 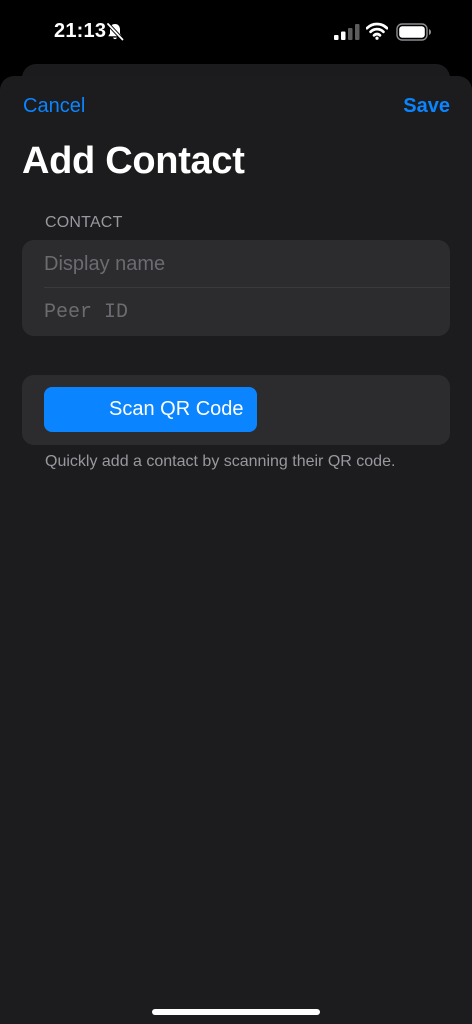 I want to click on cellular-signal-icon, so click(x=347, y=32).